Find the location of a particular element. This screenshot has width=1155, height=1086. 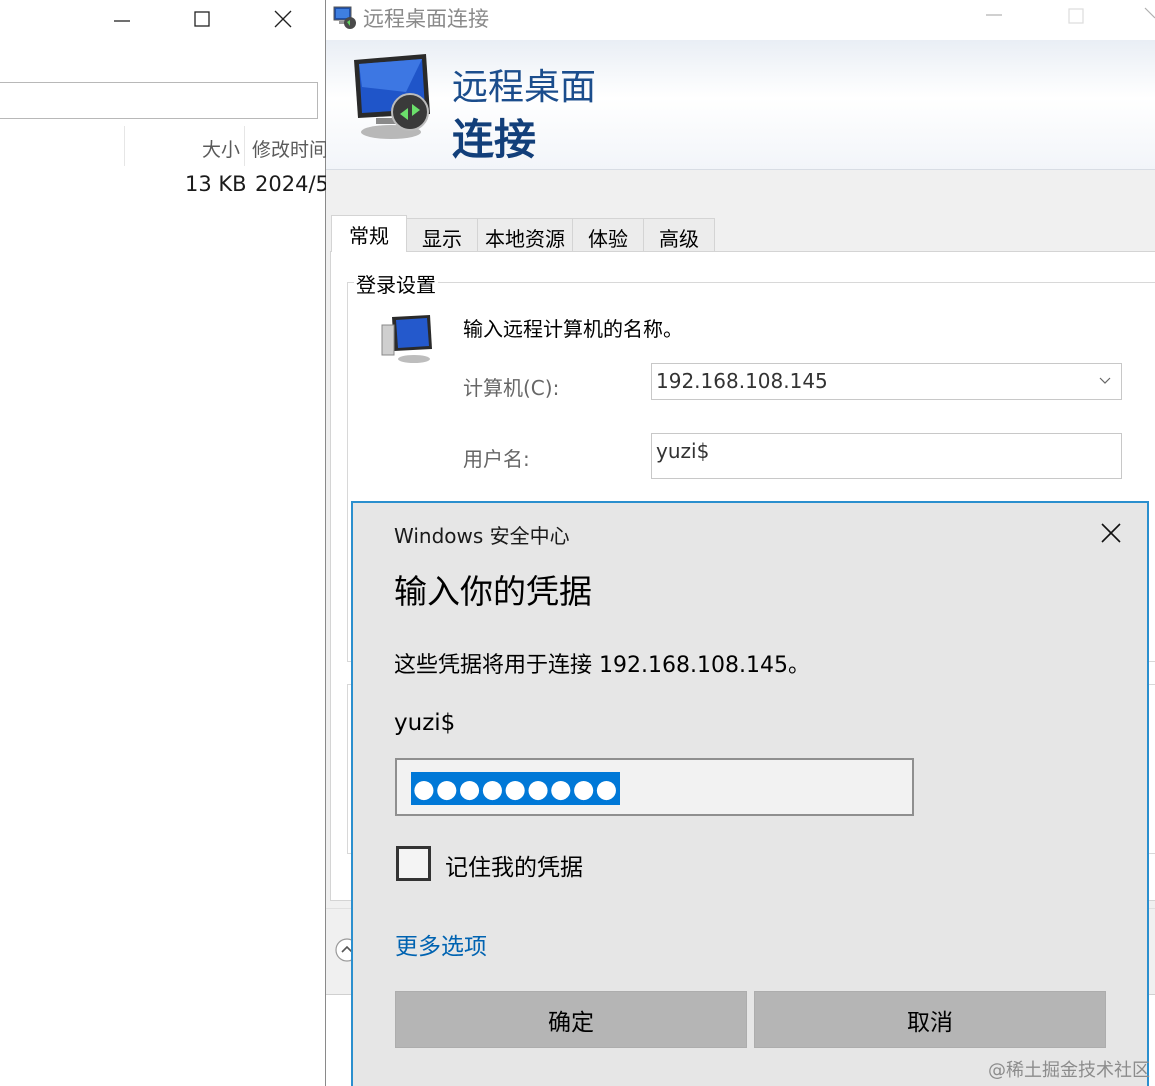

password-input: ●●●●●●●●● is located at coordinates (654, 787).